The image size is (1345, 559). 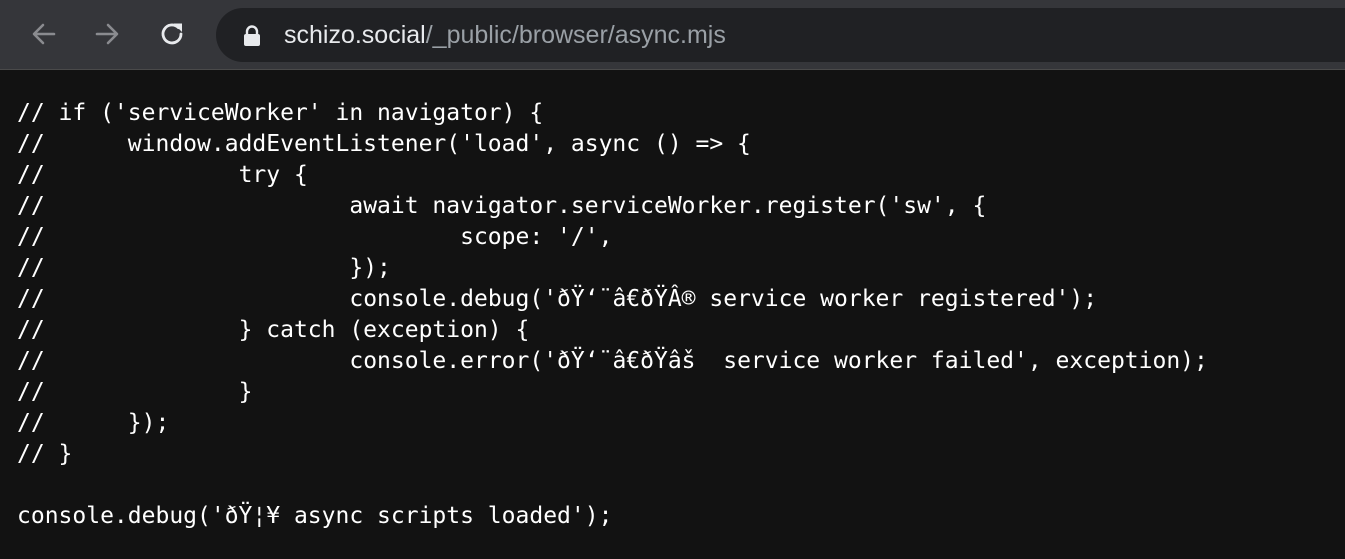 What do you see at coordinates (280, 113) in the screenshot?
I see `code-line: // if ('serviceWorker' in navigator) {` at bounding box center [280, 113].